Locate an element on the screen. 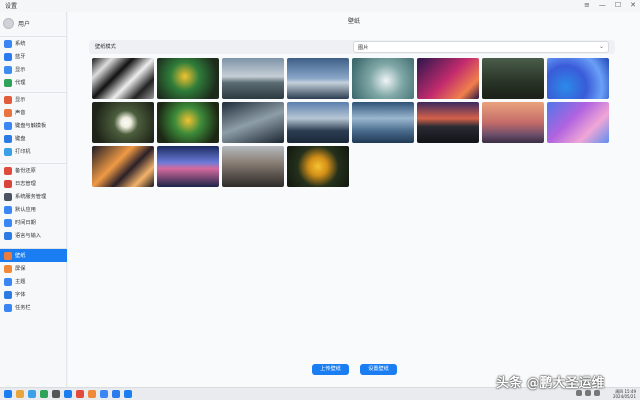  minimize-icon: — is located at coordinates (602, 5).